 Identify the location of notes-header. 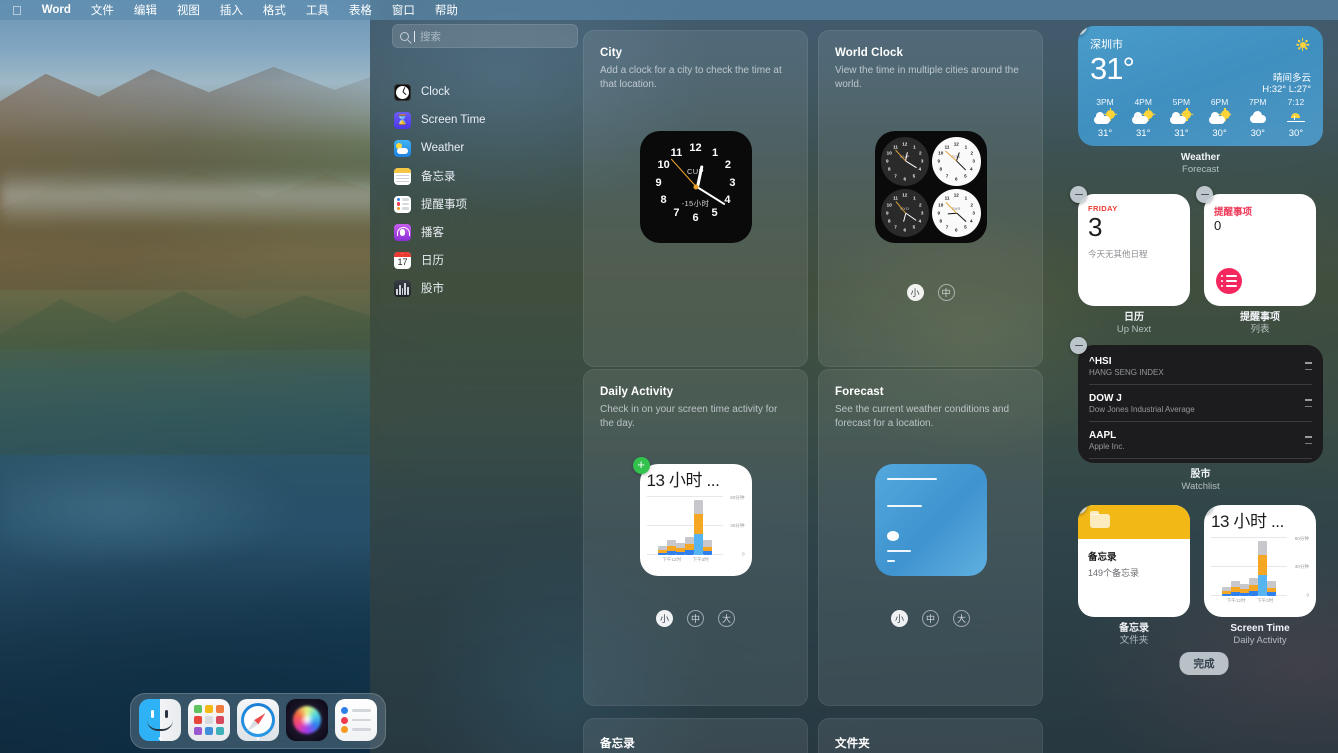
(1134, 522).